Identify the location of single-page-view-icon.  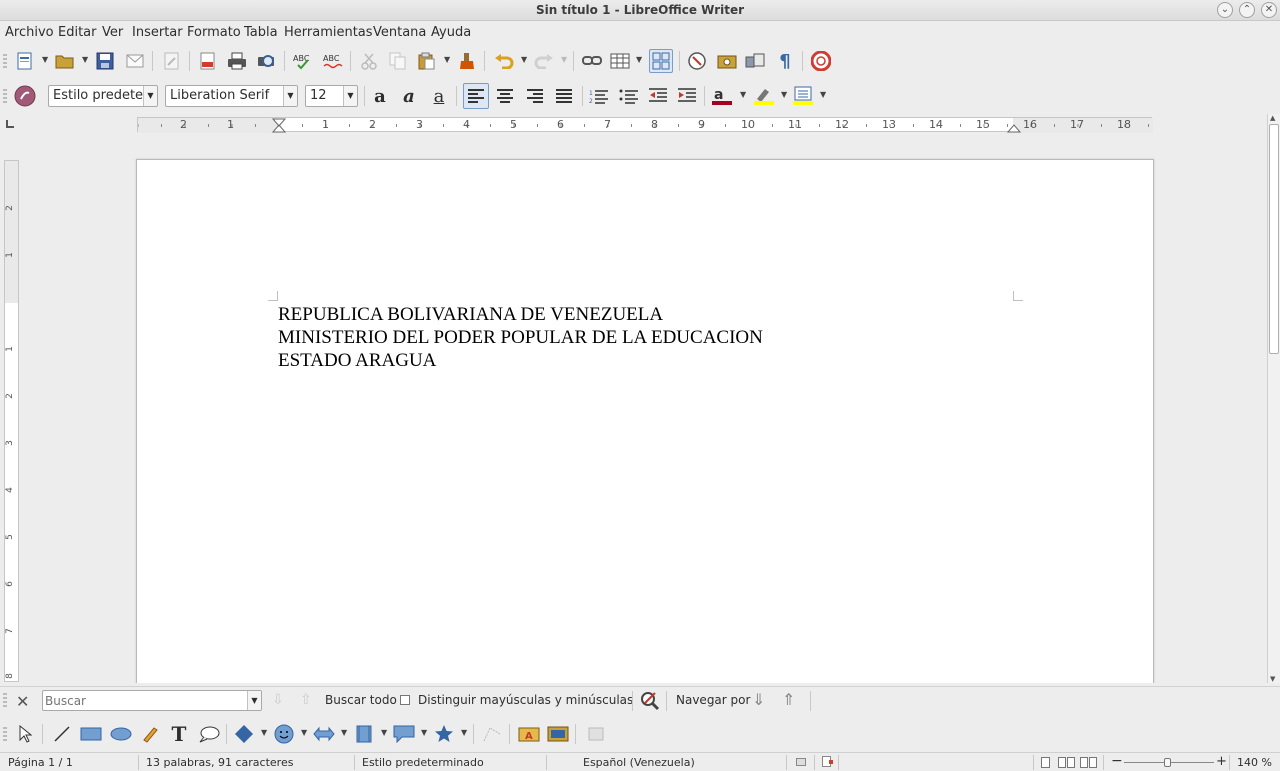
(1045, 762).